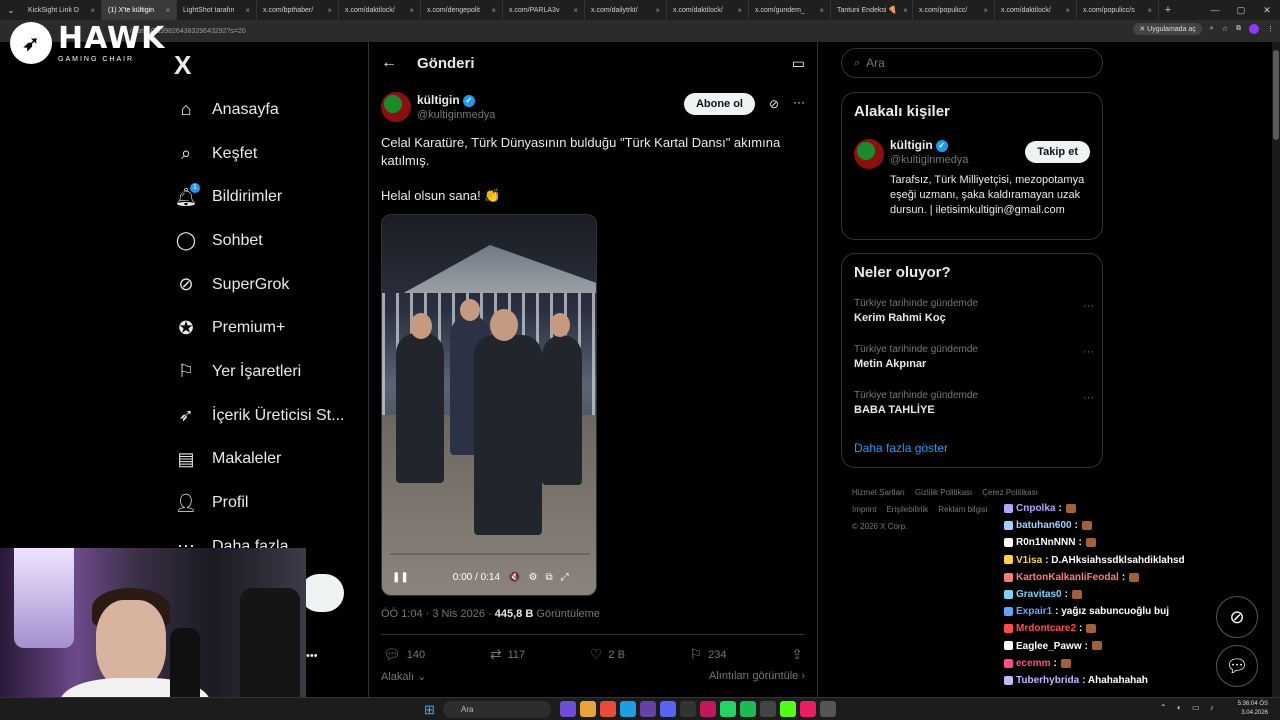  I want to click on like-button: ♡ 2 B, so click(607, 654).